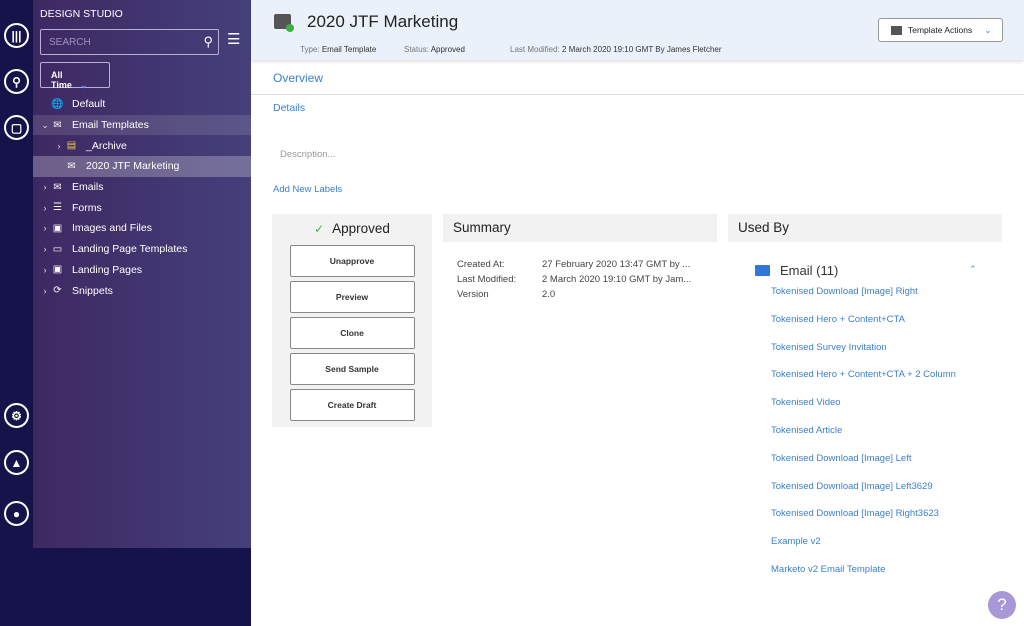 The width and height of the screenshot is (1024, 626). I want to click on modified-label: Last Modified:, so click(535, 49).